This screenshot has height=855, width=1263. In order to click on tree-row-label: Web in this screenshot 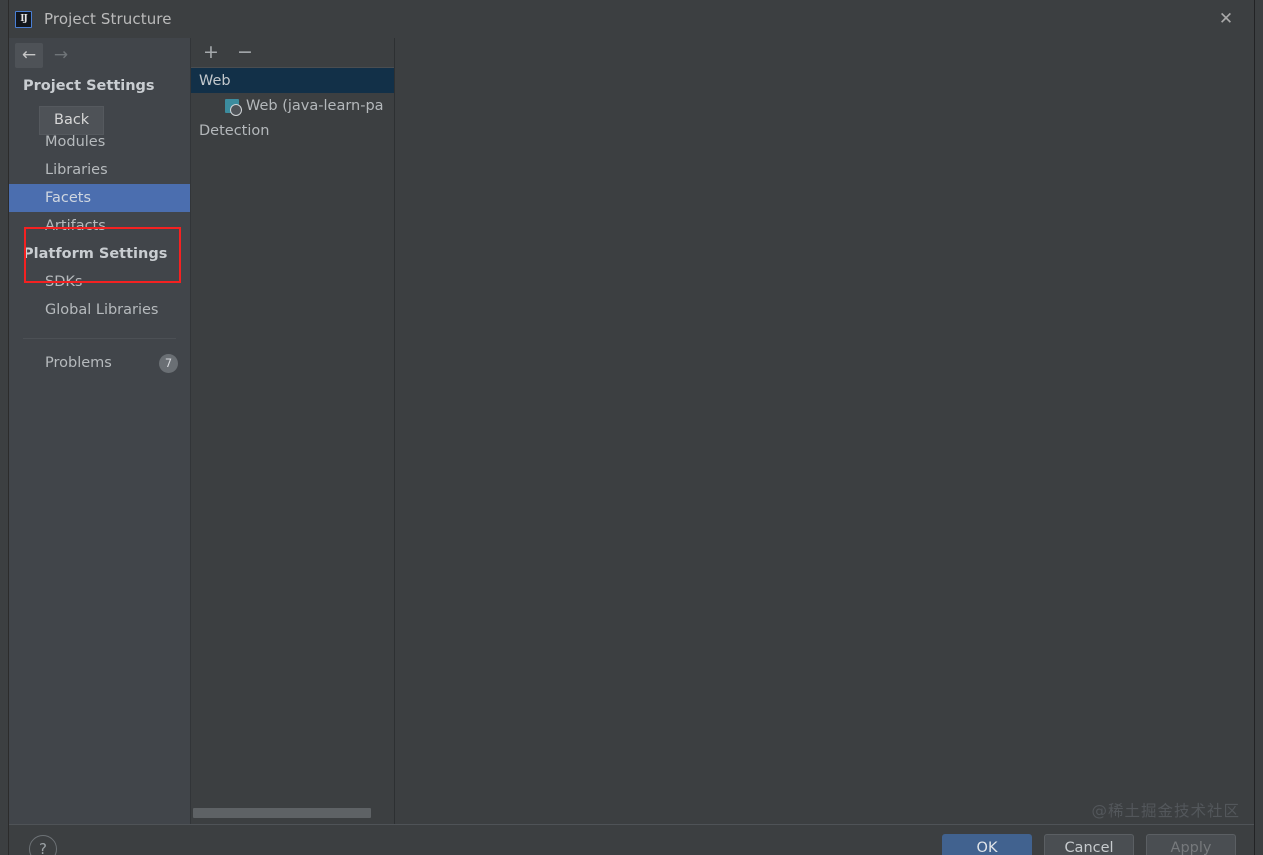, I will do `click(215, 80)`.